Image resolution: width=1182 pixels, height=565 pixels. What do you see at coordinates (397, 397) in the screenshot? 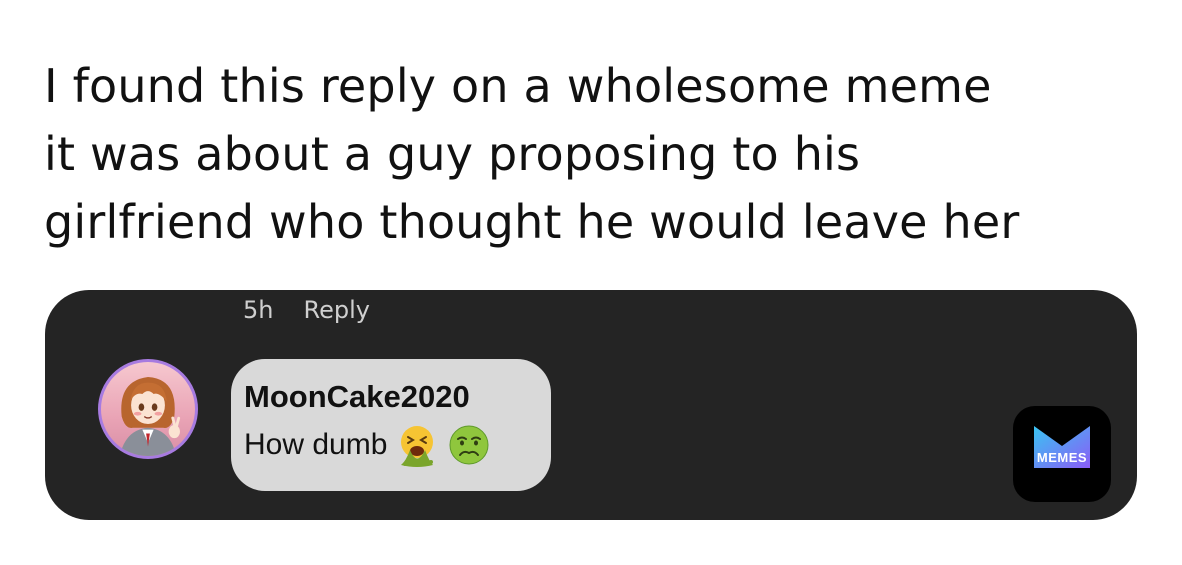
I see `comment-username: MoonCake2020` at bounding box center [397, 397].